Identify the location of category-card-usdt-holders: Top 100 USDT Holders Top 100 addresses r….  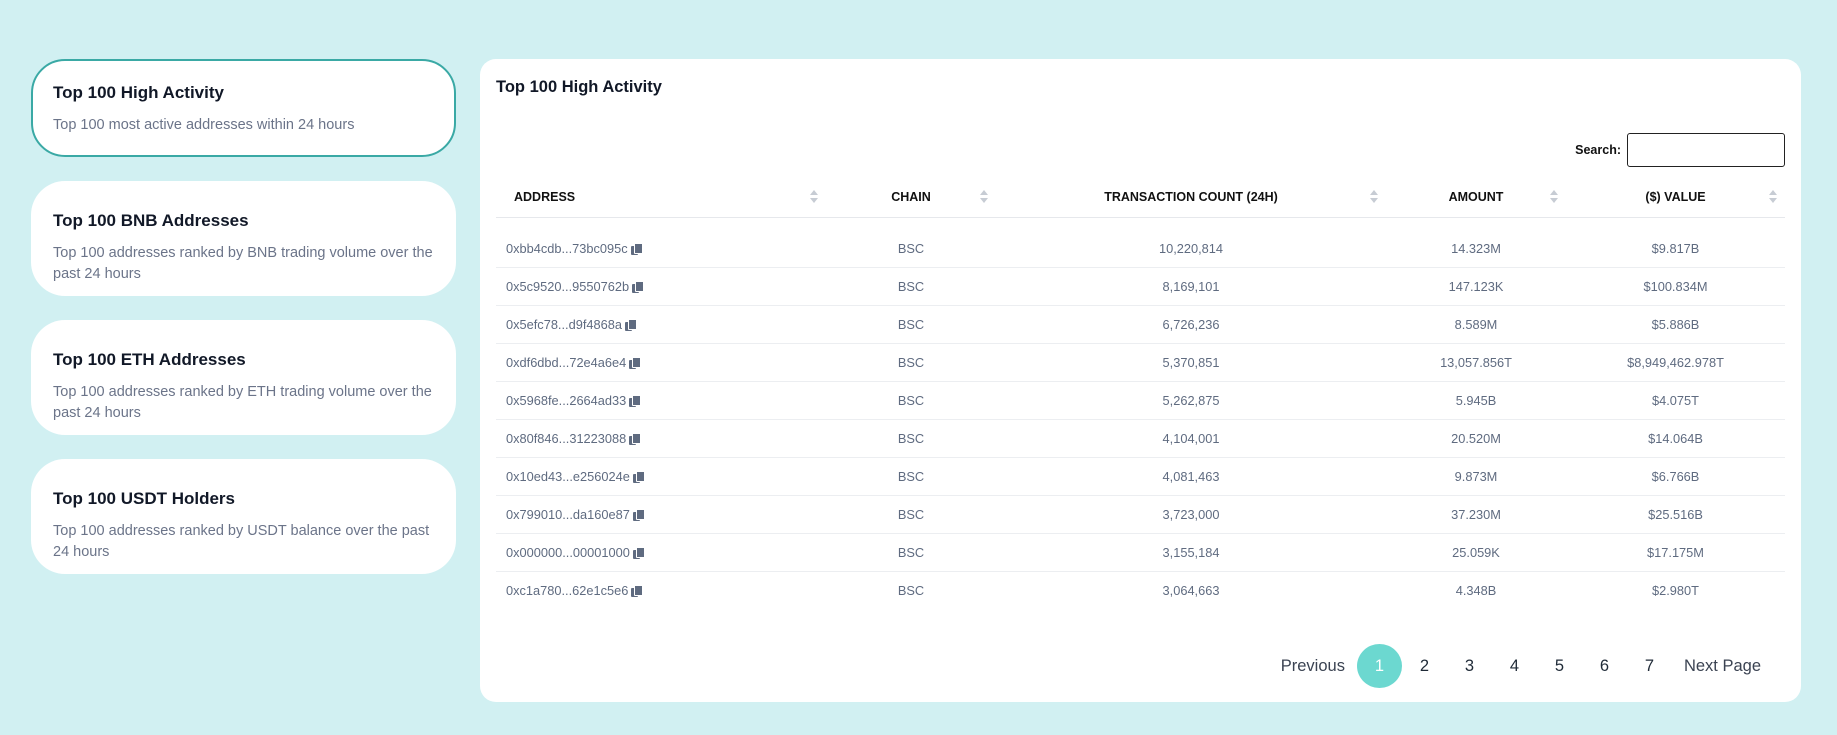
(243, 516).